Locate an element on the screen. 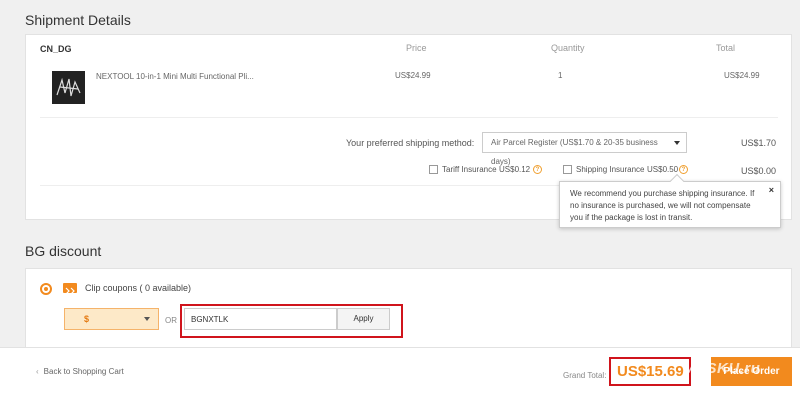  row-divider is located at coordinates (409, 117).